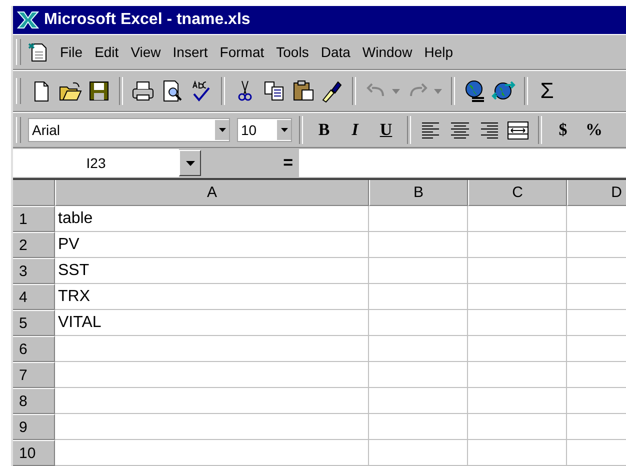 This screenshot has height=466, width=626. I want to click on table-cell: VITAL, so click(212, 323).